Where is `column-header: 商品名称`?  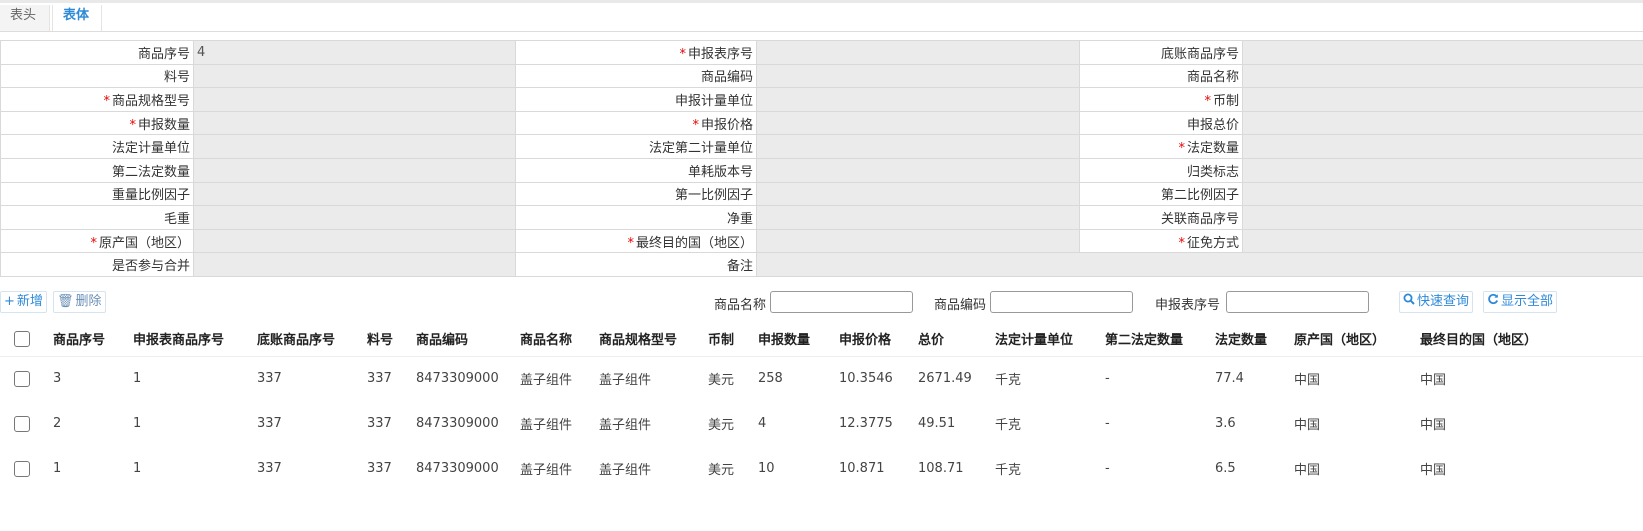 column-header: 商品名称 is located at coordinates (555, 339).